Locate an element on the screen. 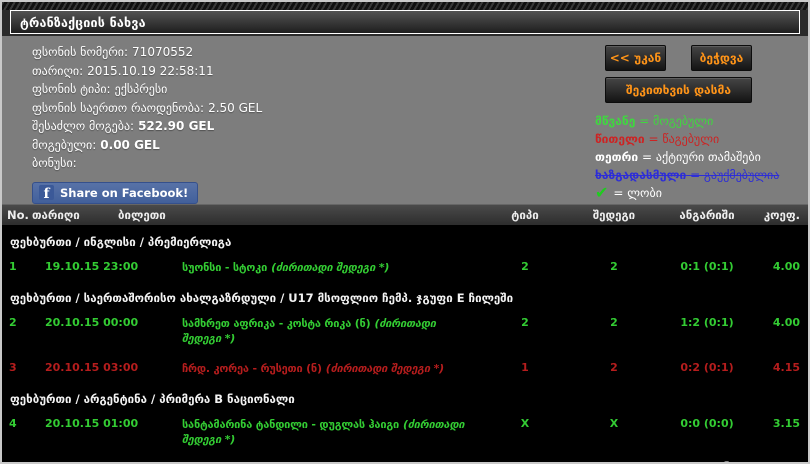 The image size is (810, 464). back-button: << უკან is located at coordinates (635, 58).